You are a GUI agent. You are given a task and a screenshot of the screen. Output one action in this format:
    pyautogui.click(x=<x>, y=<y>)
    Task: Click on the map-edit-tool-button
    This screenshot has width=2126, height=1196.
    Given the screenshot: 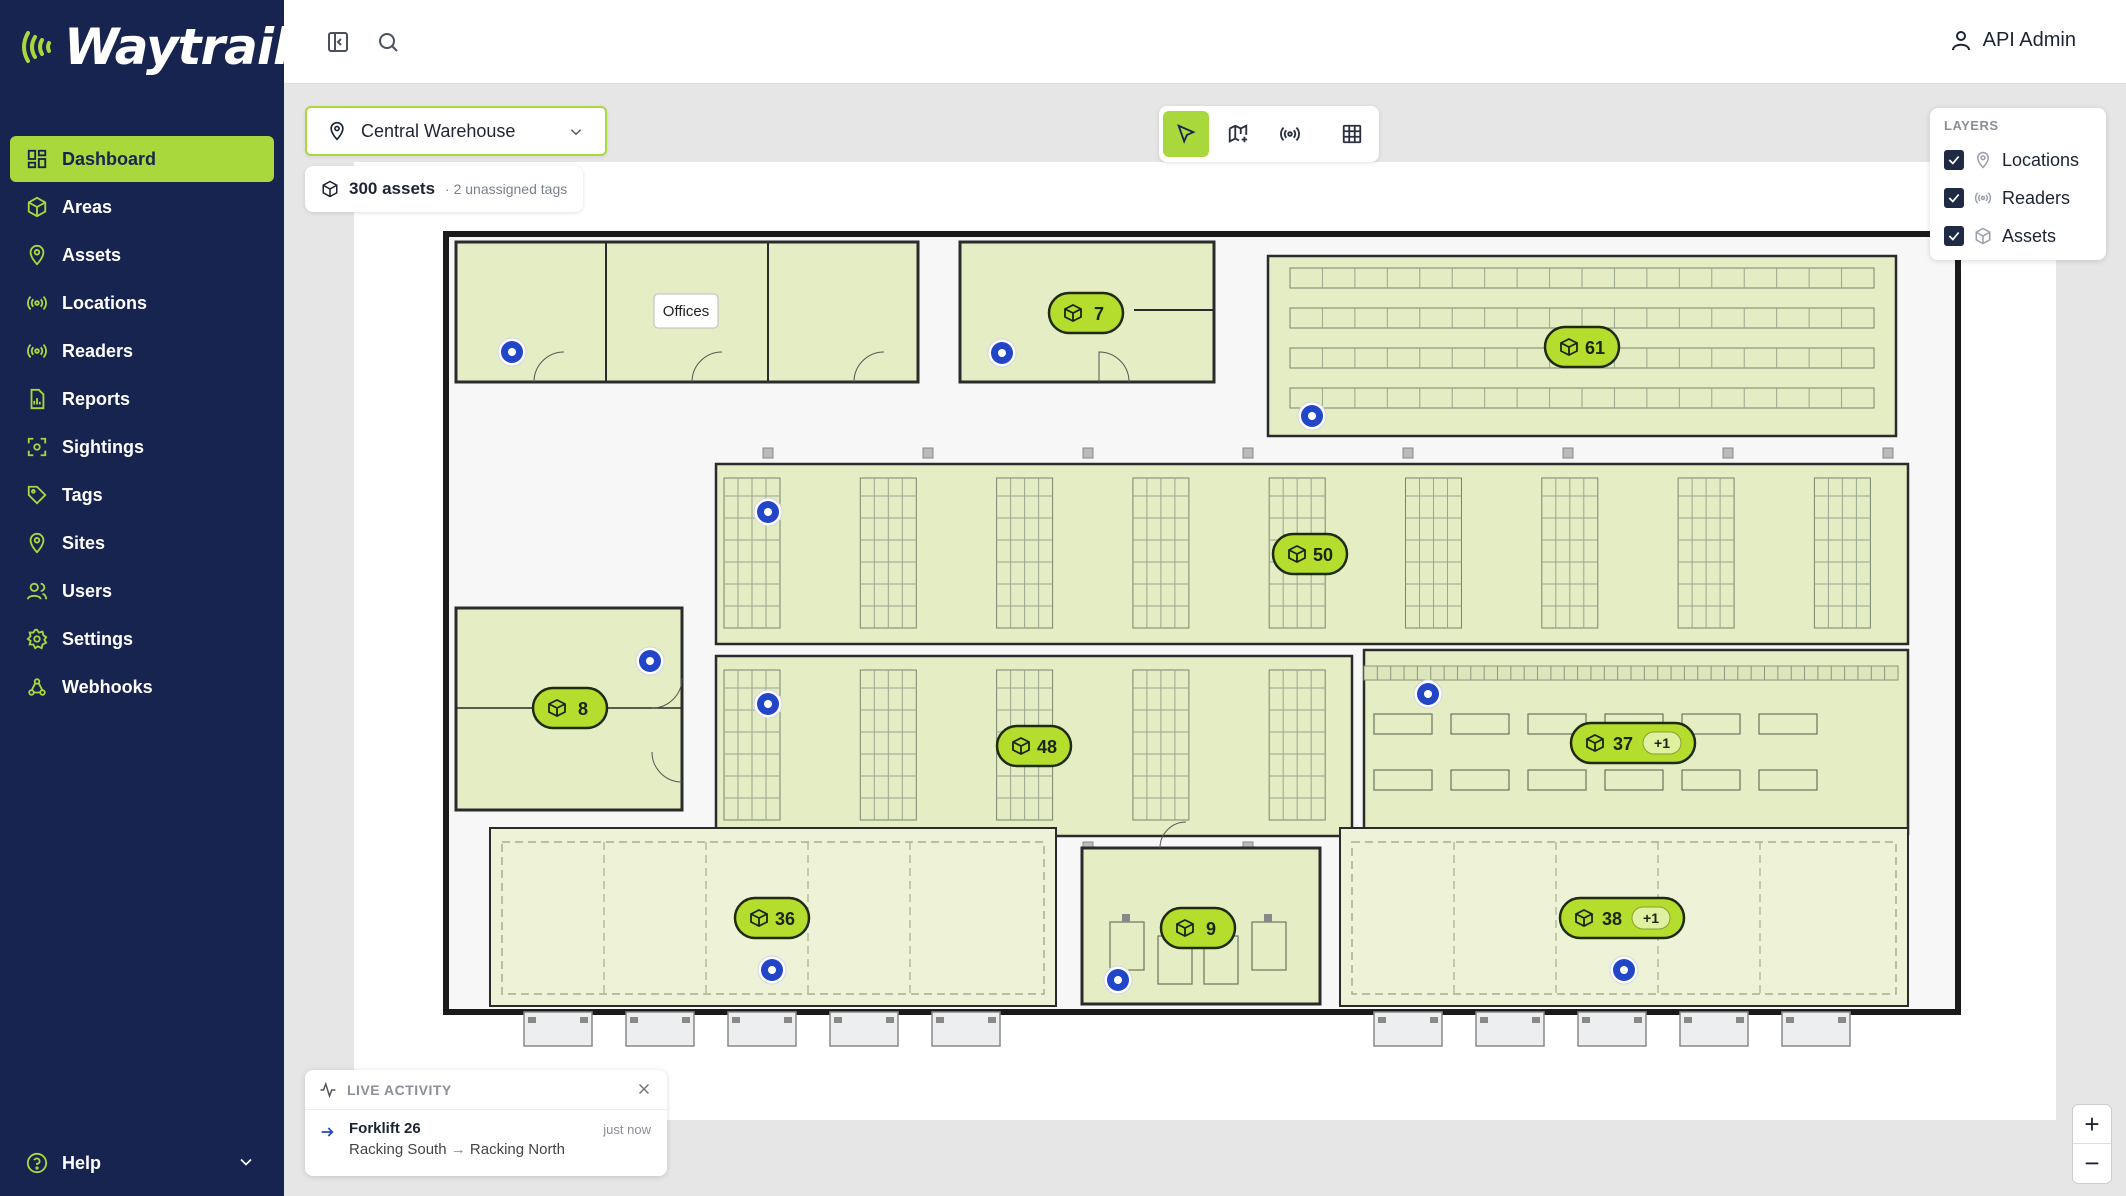 What is the action you would take?
    pyautogui.click(x=1238, y=134)
    